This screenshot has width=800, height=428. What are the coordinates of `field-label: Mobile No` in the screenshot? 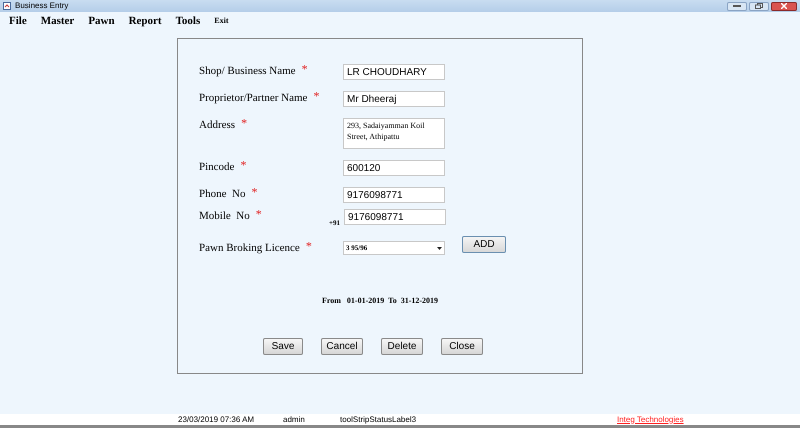 It's located at (224, 216).